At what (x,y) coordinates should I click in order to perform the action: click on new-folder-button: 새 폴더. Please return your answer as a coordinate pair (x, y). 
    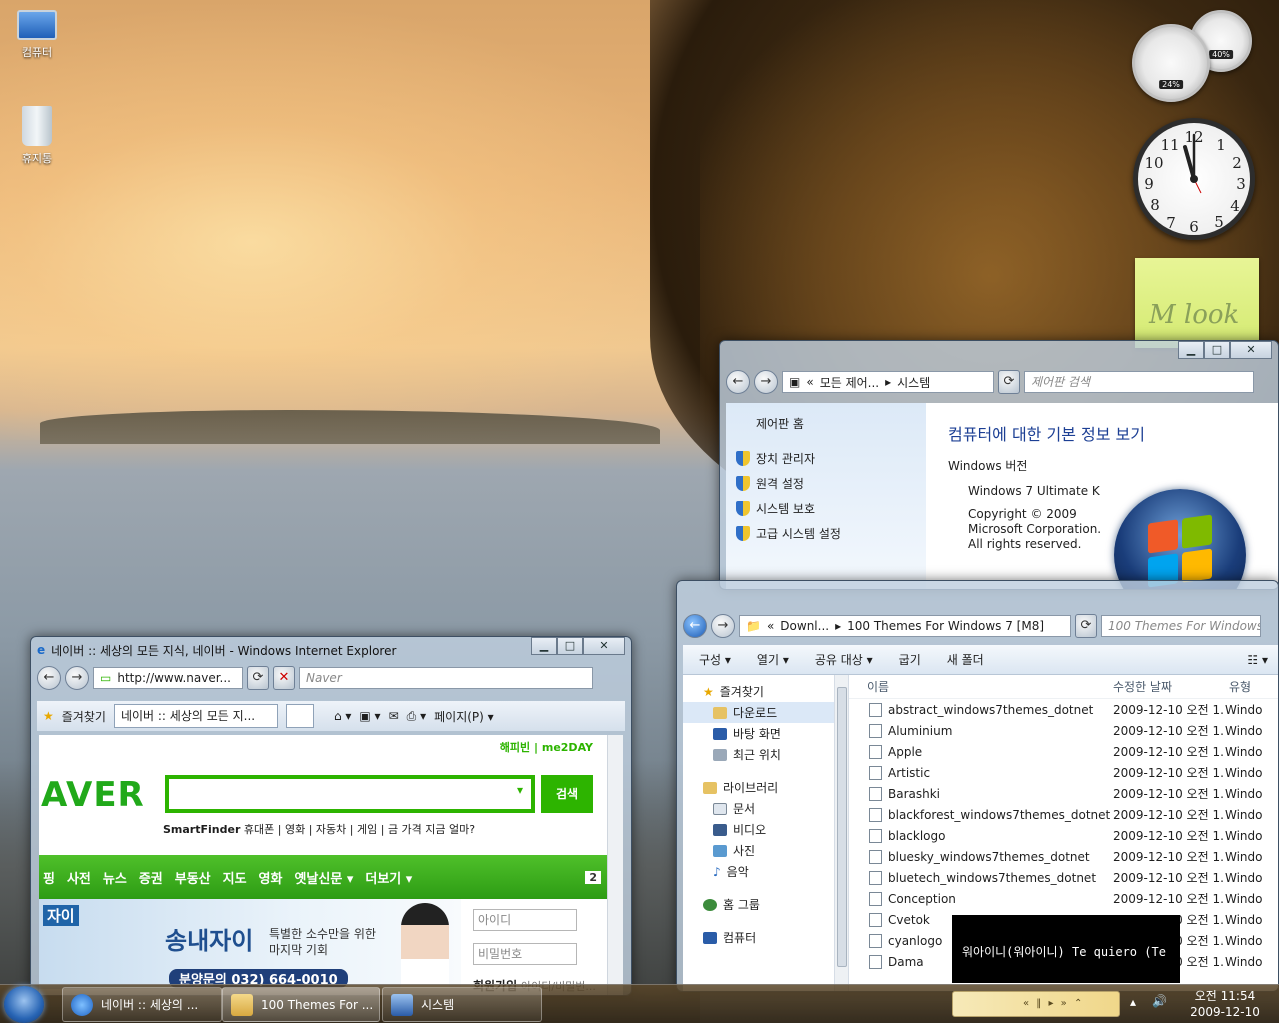
    Looking at the image, I should click on (965, 659).